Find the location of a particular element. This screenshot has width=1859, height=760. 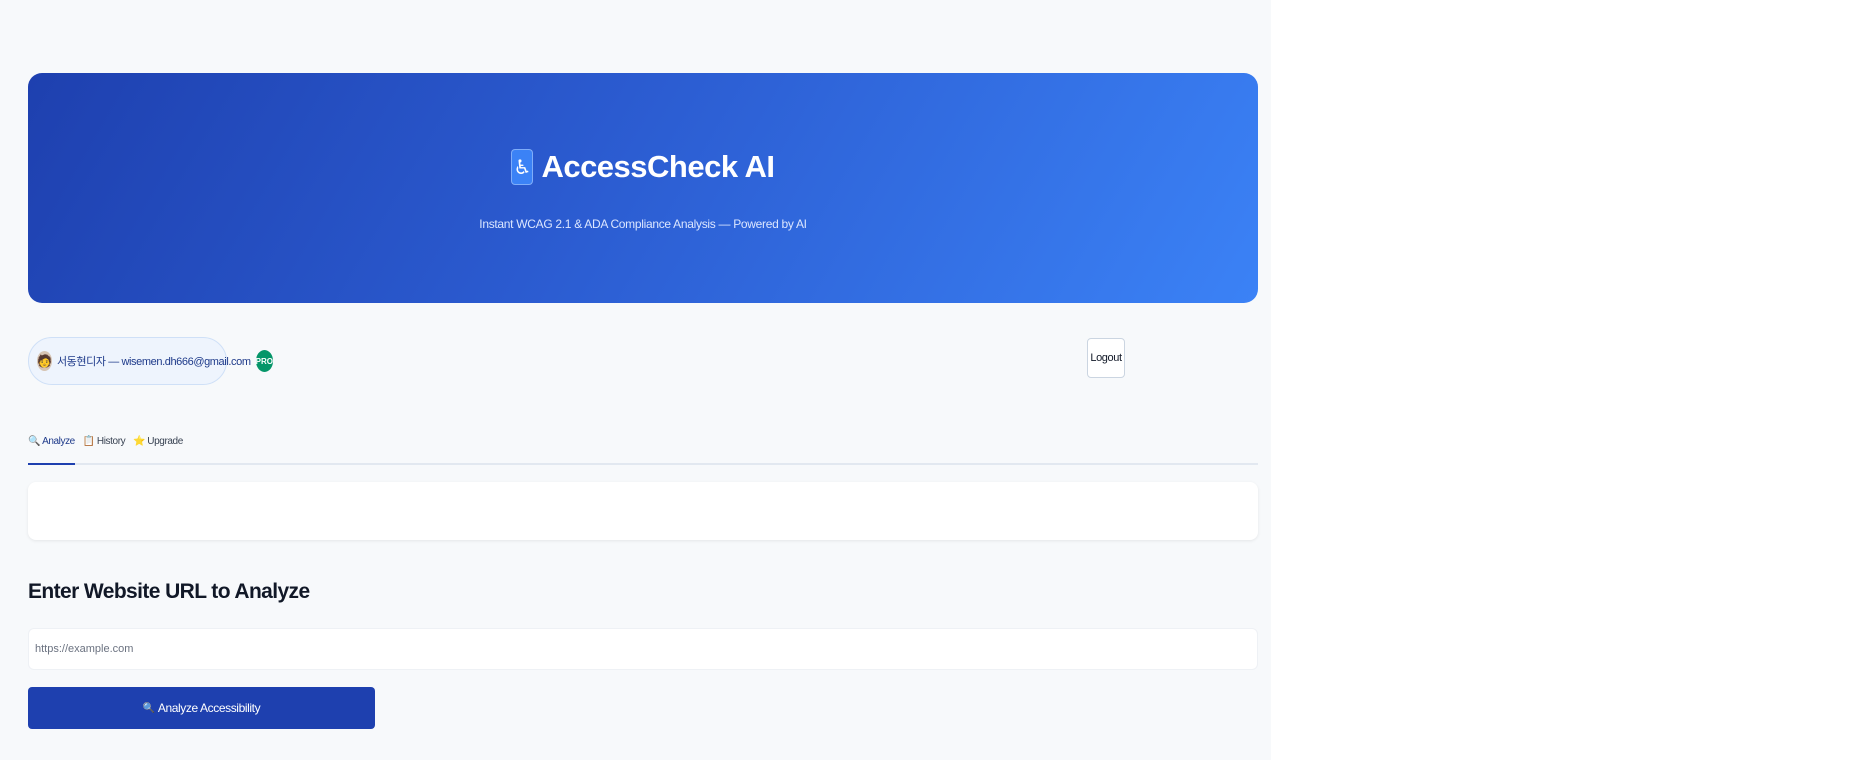

user-email-label: 서동현디자 — wisemen.dh666@gmail.com is located at coordinates (153, 362).